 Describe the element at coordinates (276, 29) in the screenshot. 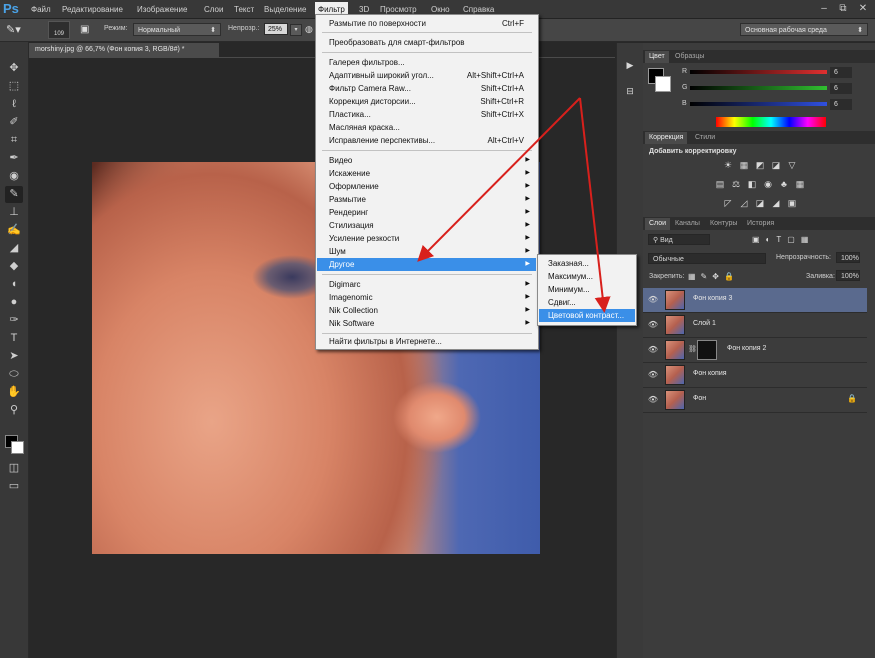

I see `opacity-input: 25%` at that location.